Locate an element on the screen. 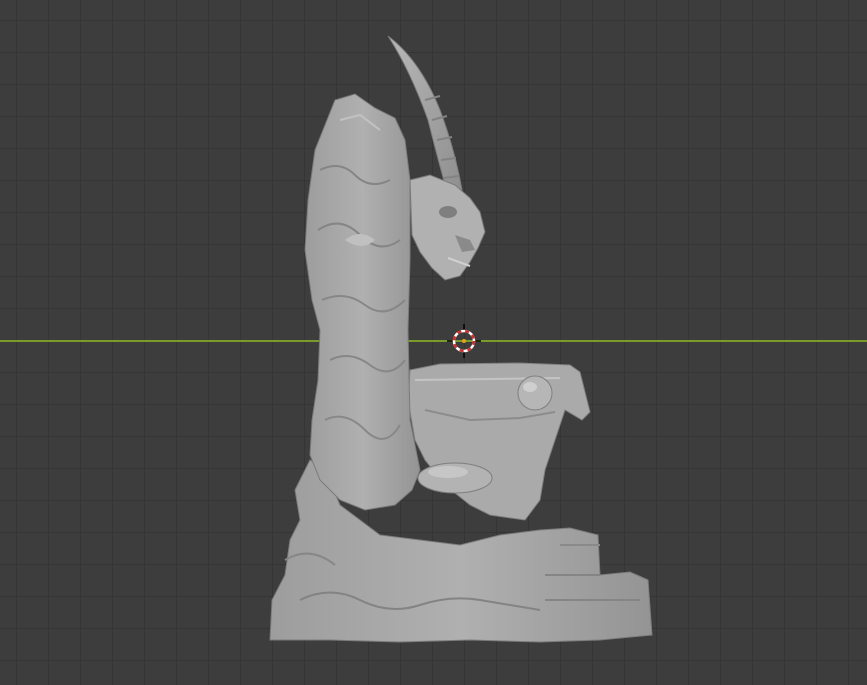 The width and height of the screenshot is (867, 685). 3d-cursor-icon is located at coordinates (464, 341).